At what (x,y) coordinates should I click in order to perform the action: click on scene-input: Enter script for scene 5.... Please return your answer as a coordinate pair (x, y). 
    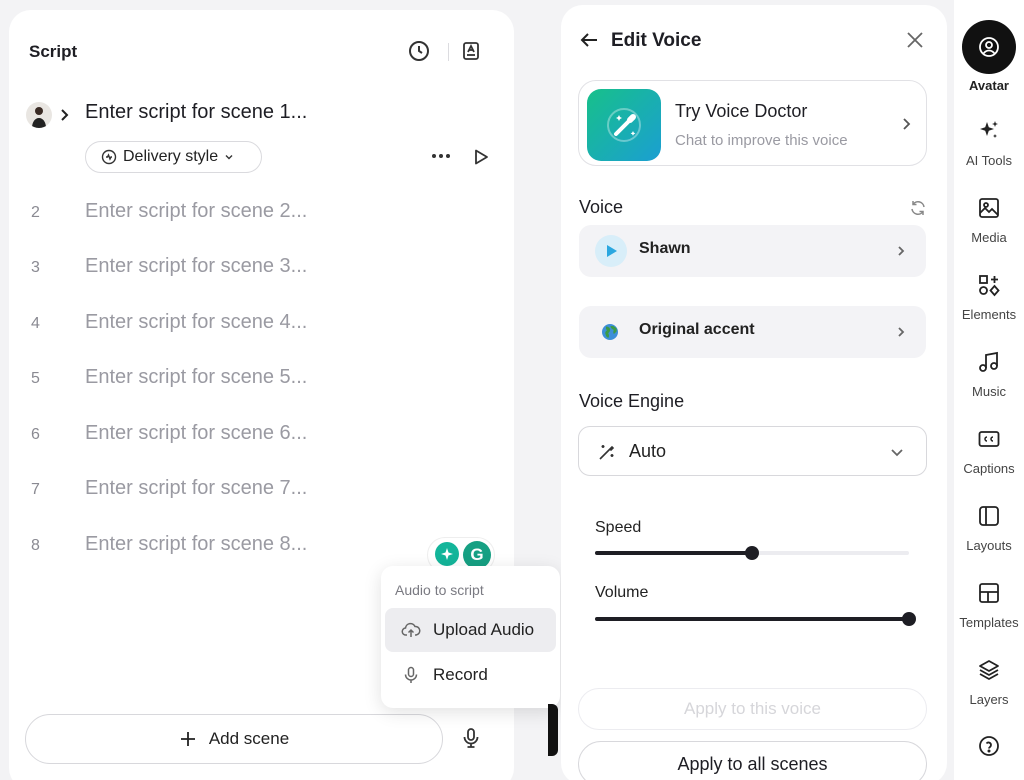
    Looking at the image, I should click on (196, 377).